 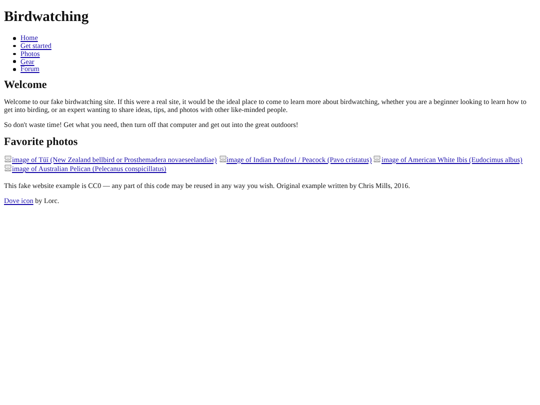 What do you see at coordinates (26, 85) in the screenshot?
I see `section-heading: Welcome` at bounding box center [26, 85].